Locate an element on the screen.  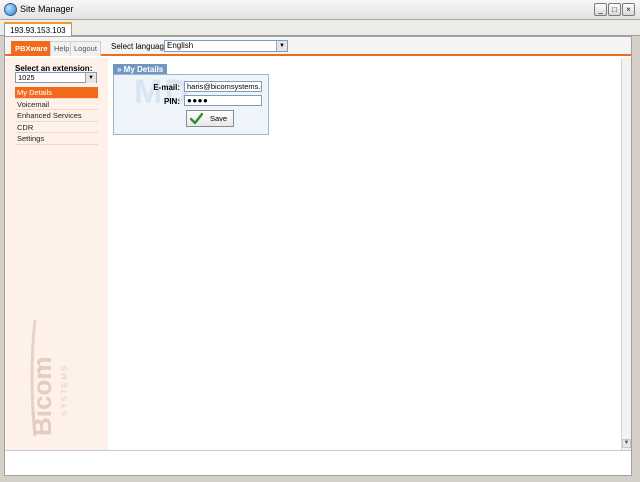
pin-label: PIN: is located at coordinates (172, 101).